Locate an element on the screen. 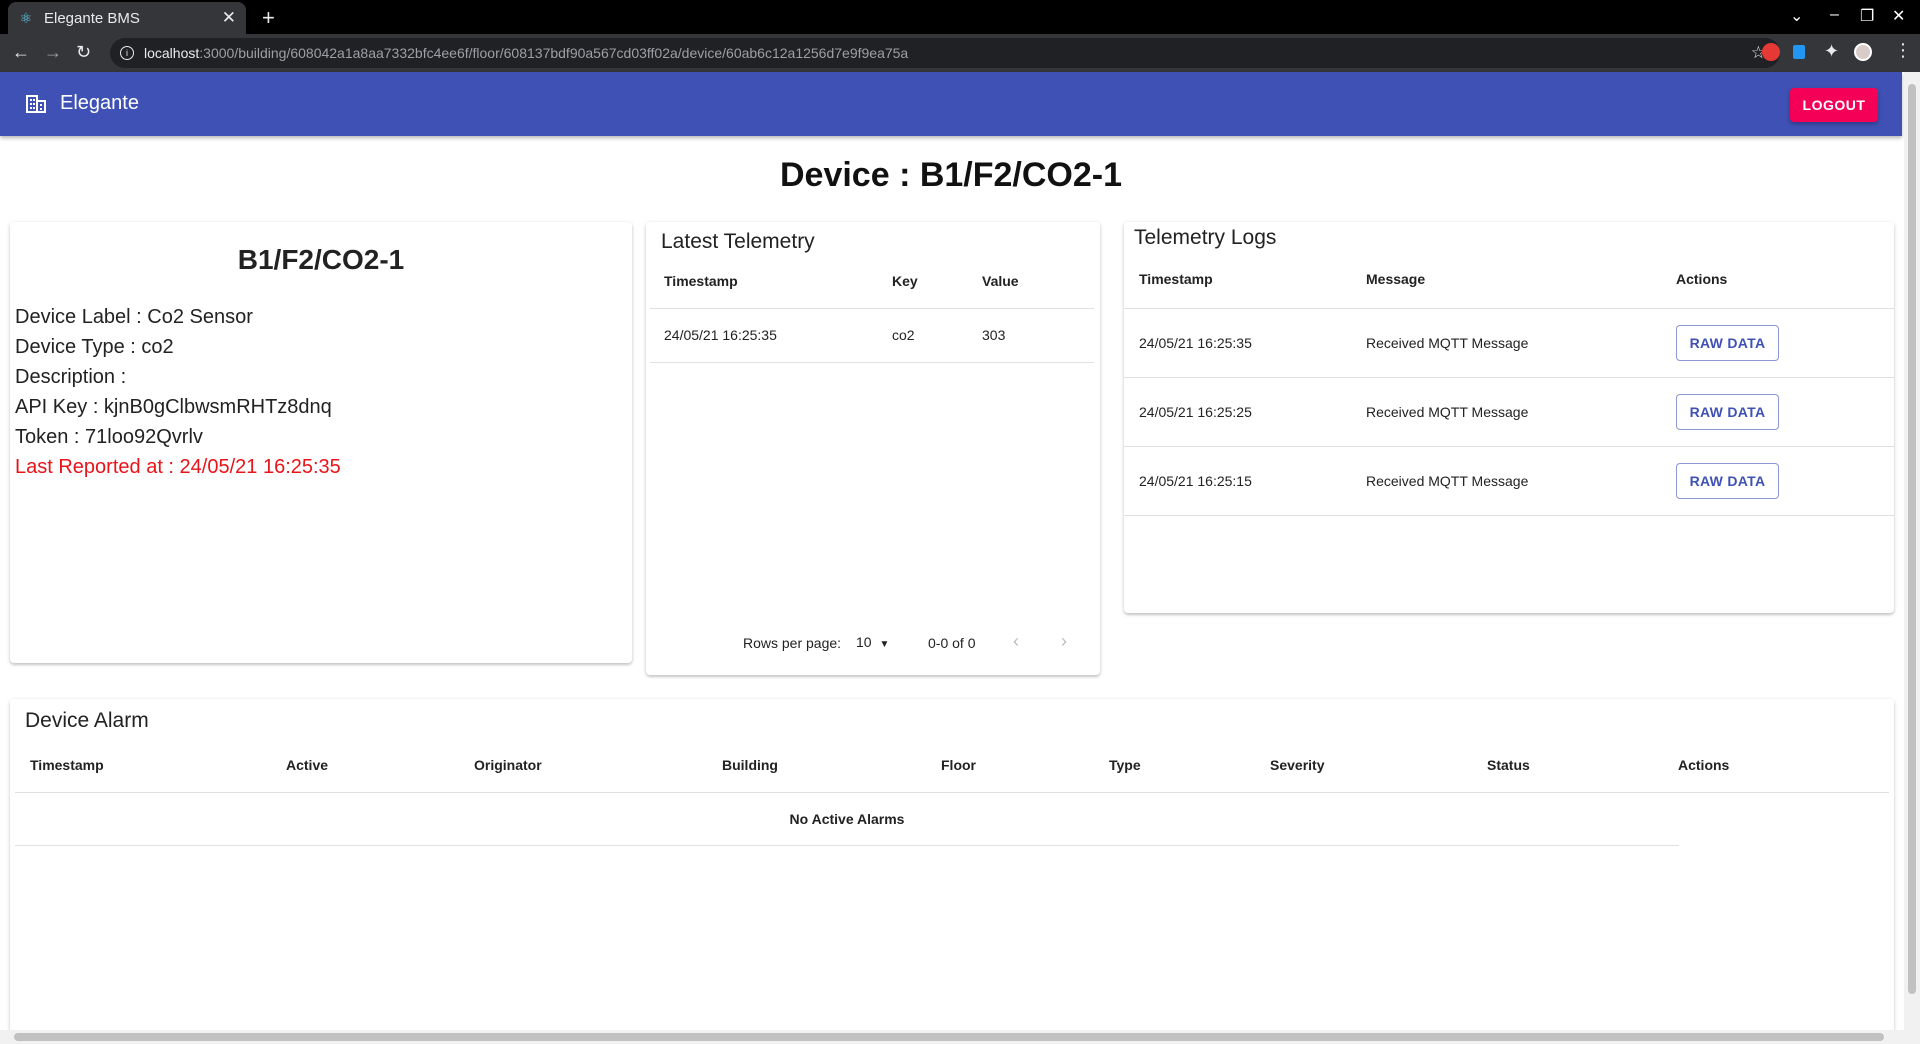 The height and width of the screenshot is (1044, 1920). maximize-icon: ❐ is located at coordinates (1867, 16).